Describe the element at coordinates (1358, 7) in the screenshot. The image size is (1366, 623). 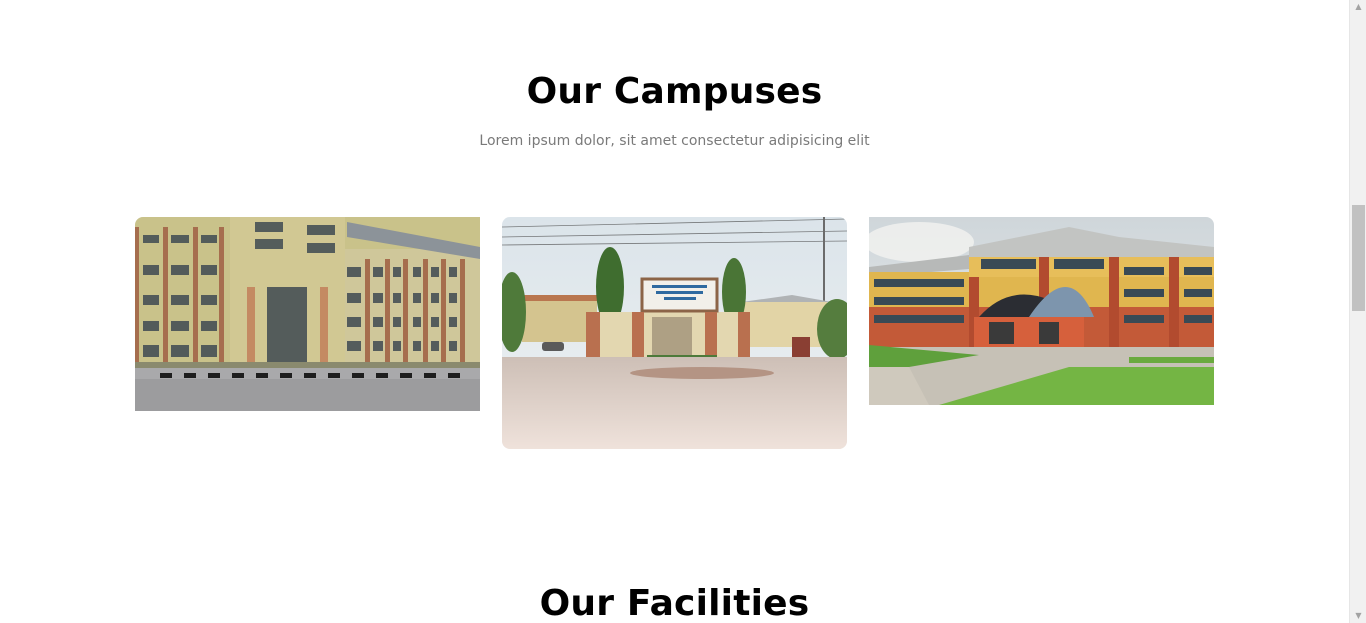
I see `scroll-up-icon: ▲` at that location.